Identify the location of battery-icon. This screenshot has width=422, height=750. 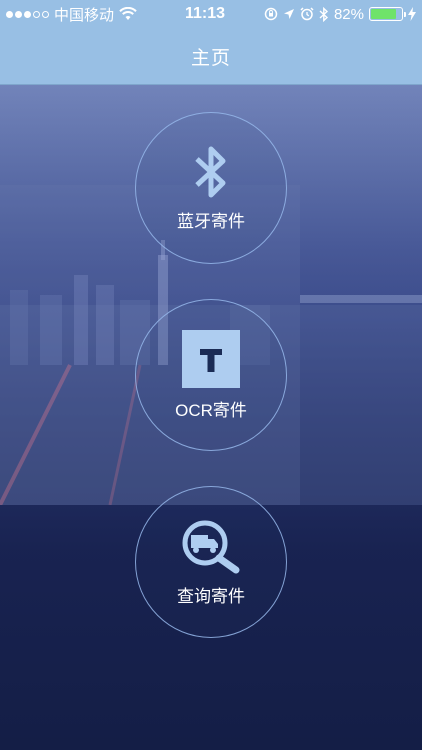
(387, 14).